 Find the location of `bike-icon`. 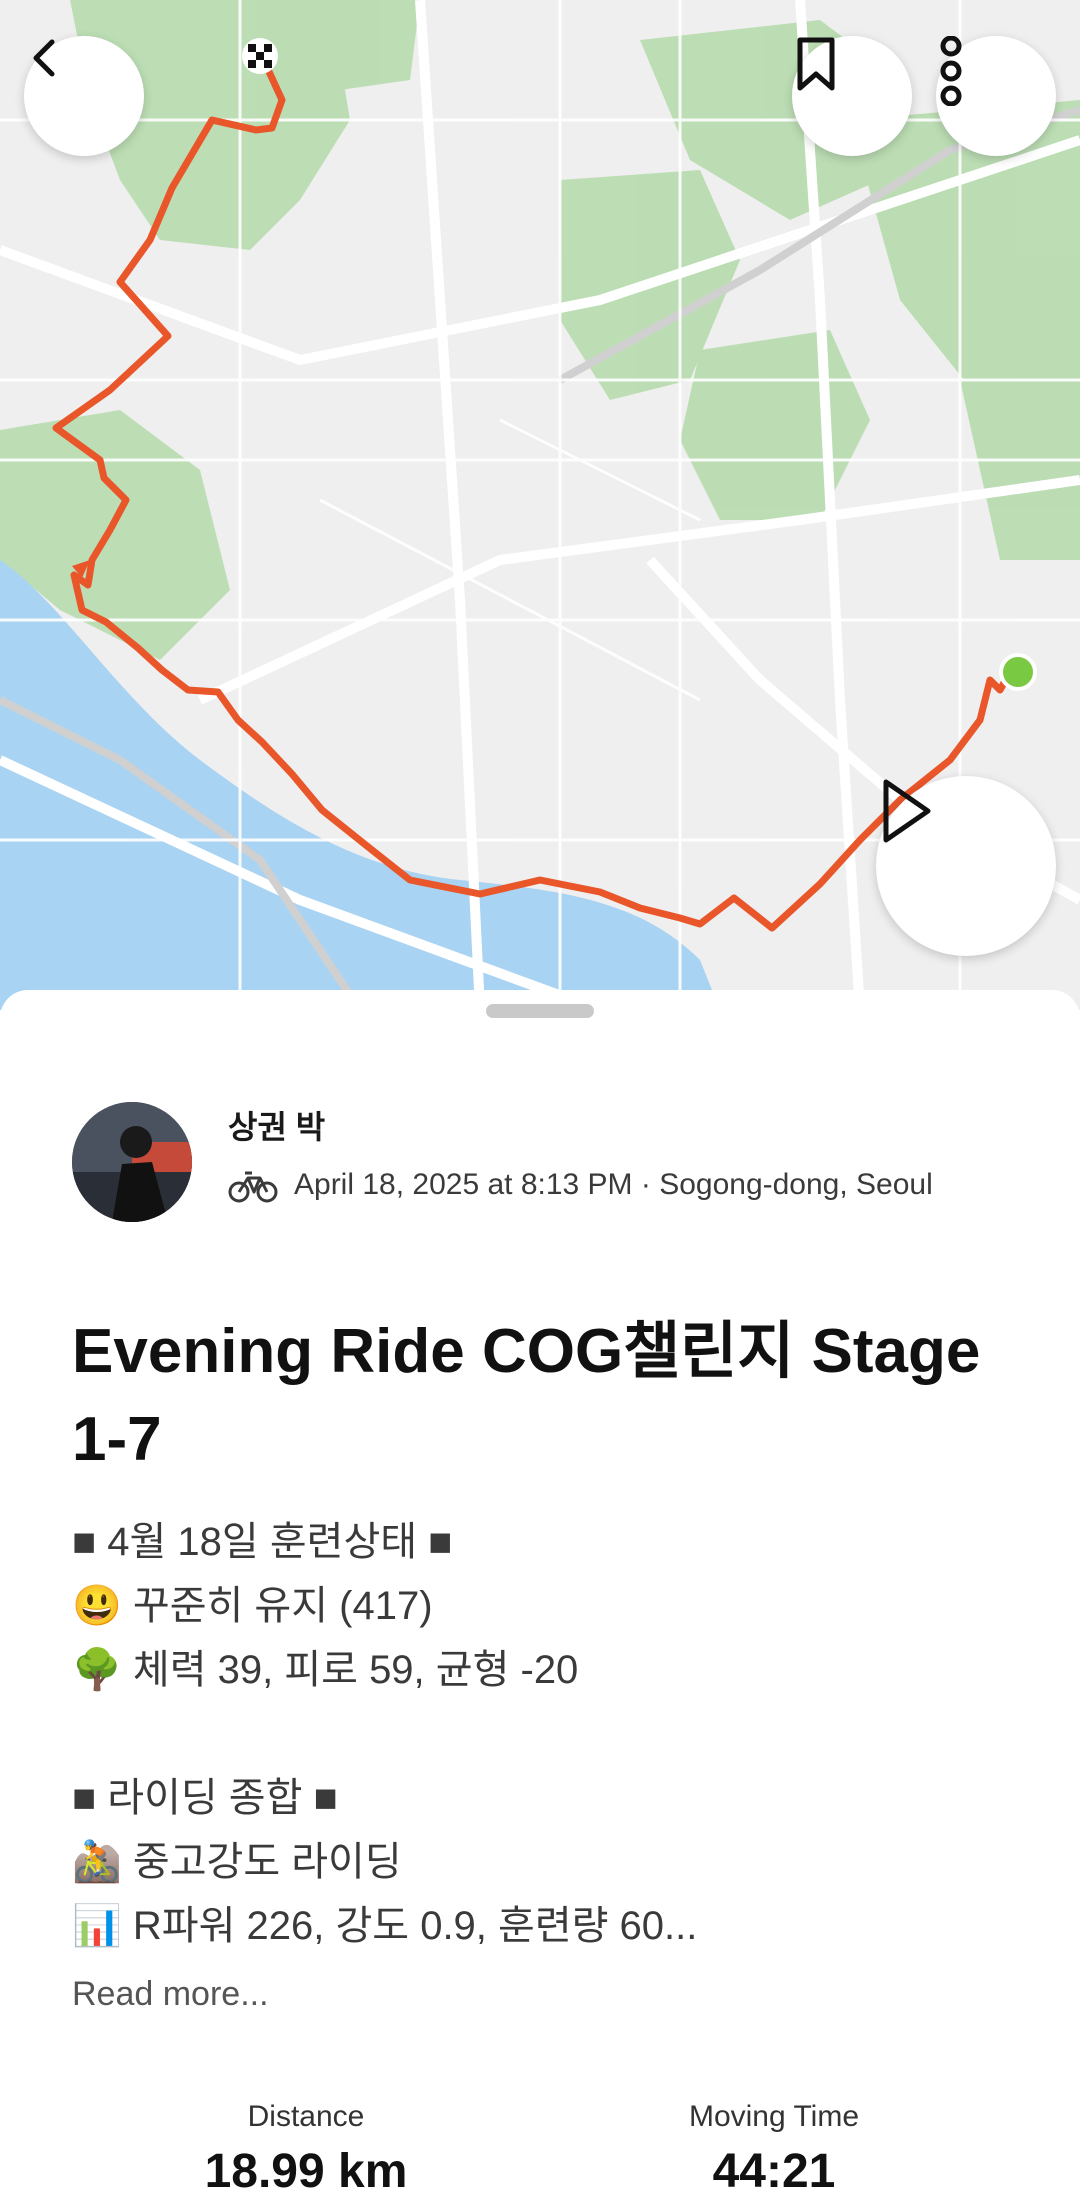

bike-icon is located at coordinates (253, 1187).